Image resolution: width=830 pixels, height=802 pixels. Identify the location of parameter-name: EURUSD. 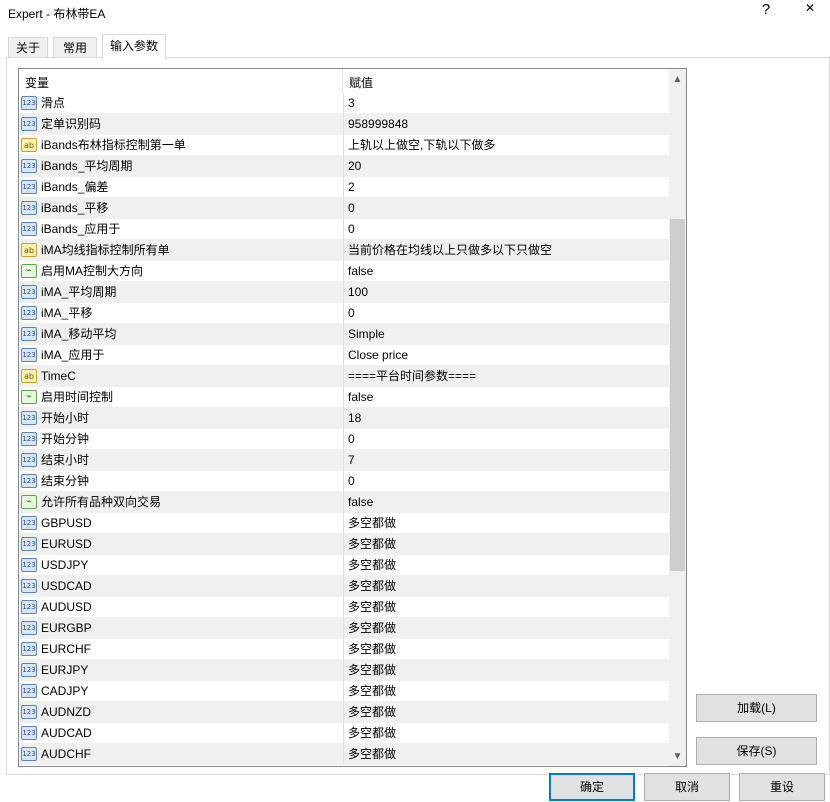
(66, 544).